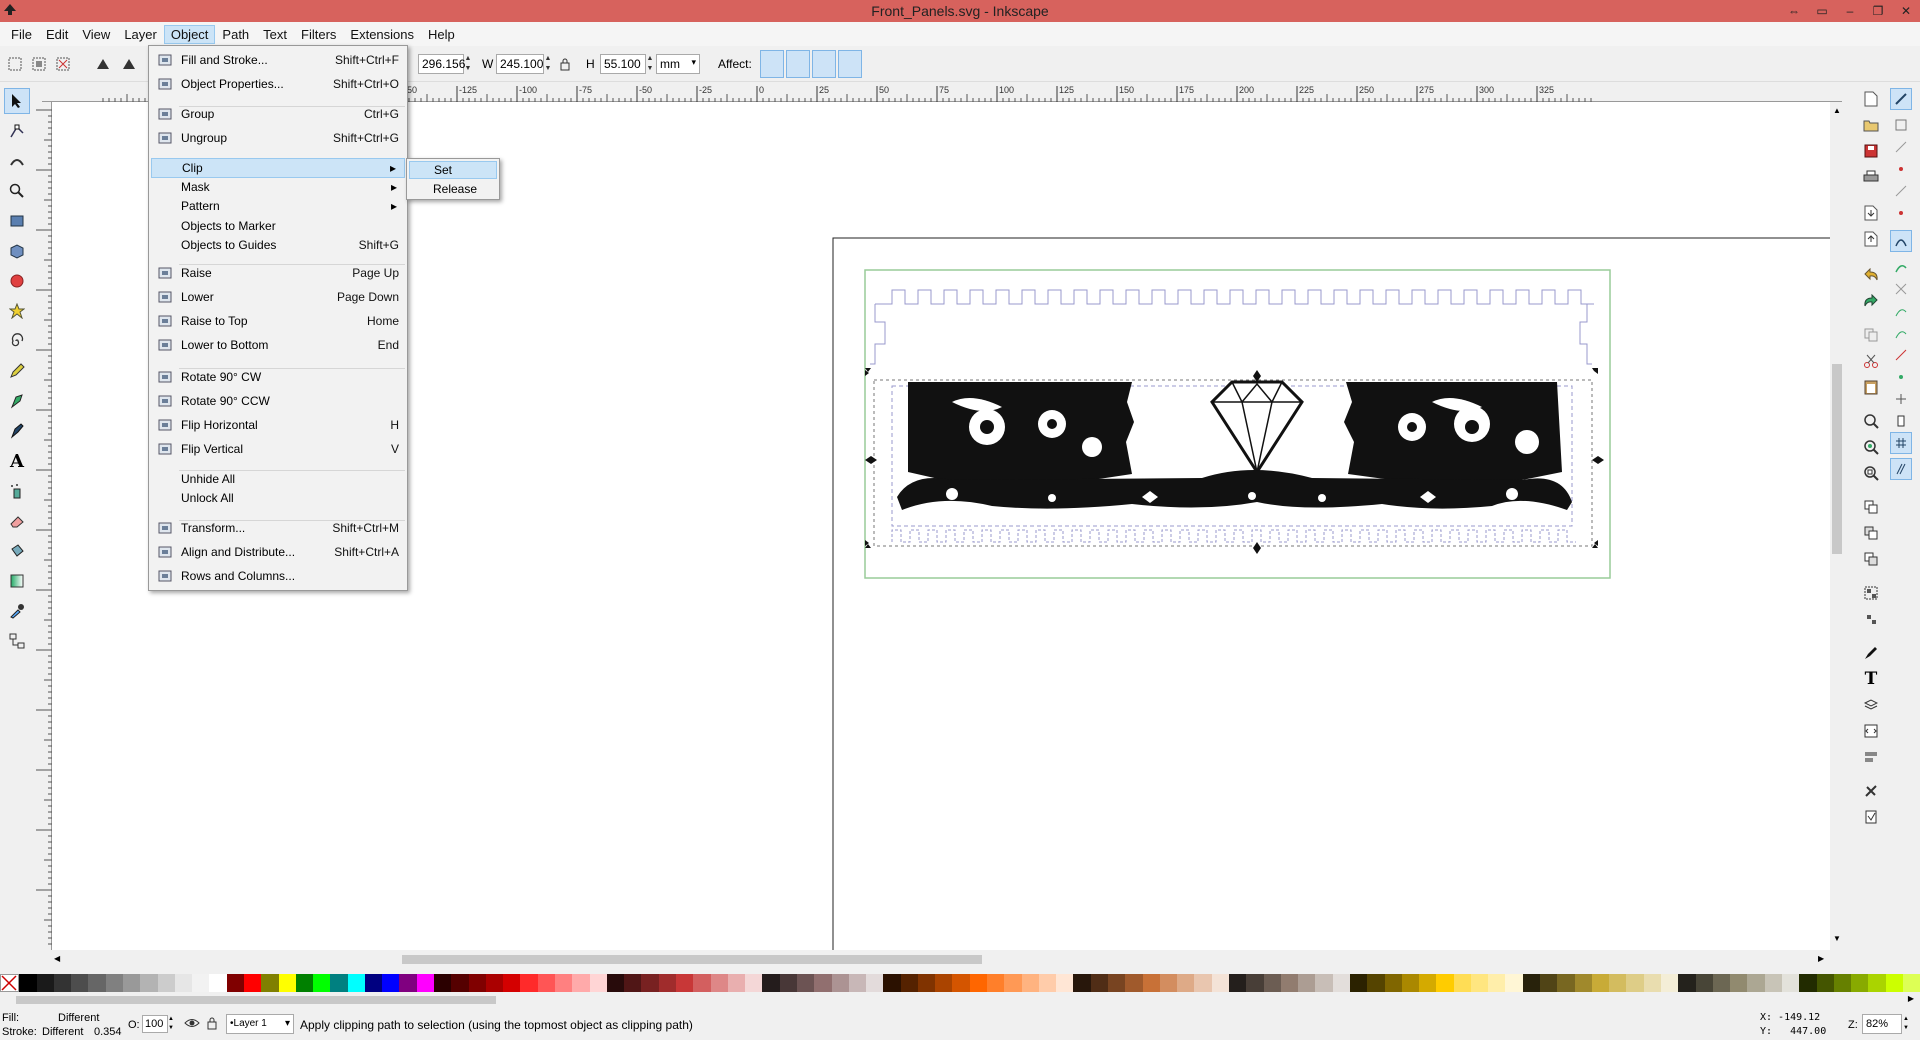 This screenshot has width=1920, height=1040. Describe the element at coordinates (235, 34) in the screenshot. I see `menu-path: Path` at that location.